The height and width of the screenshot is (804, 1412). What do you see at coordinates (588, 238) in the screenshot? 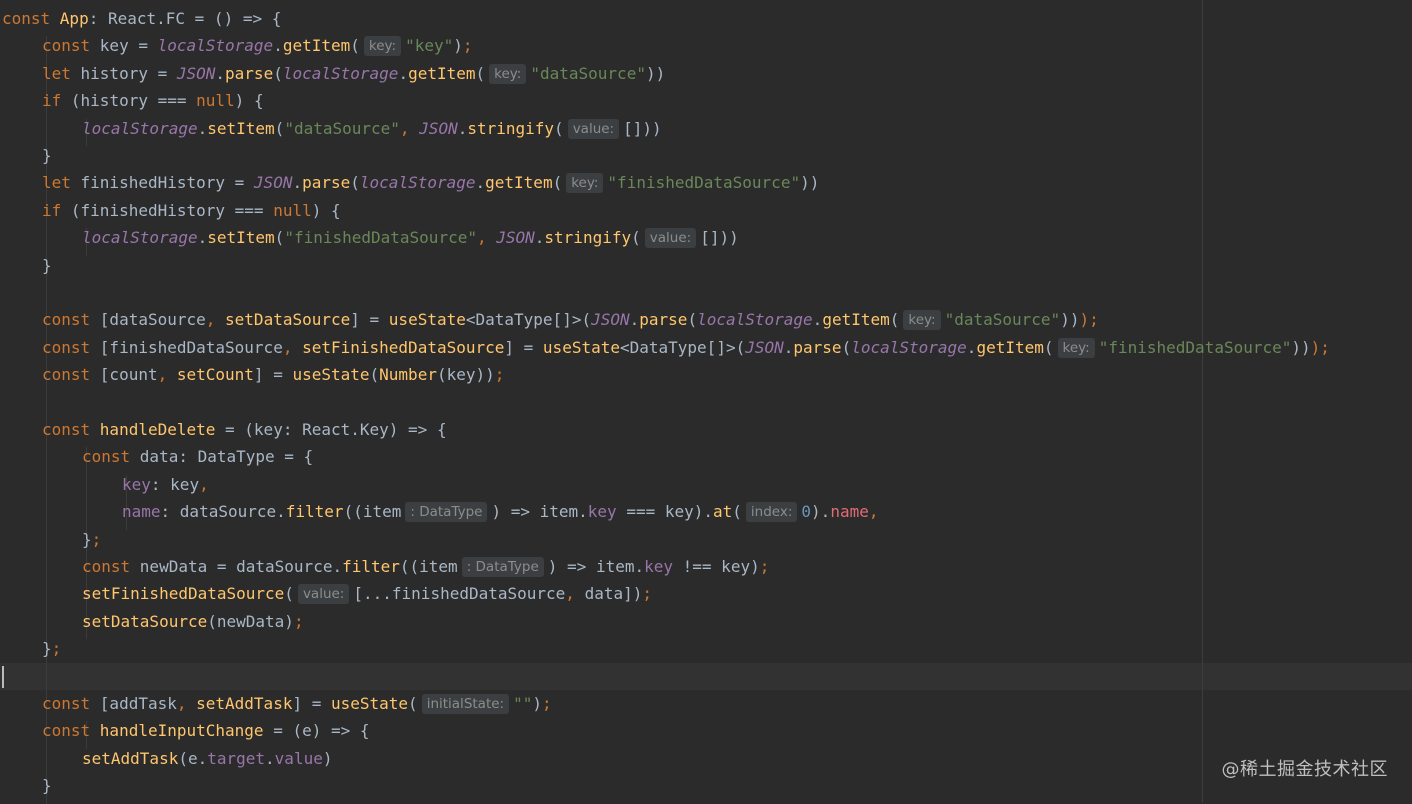
I see `code-token: stringify` at bounding box center [588, 238].